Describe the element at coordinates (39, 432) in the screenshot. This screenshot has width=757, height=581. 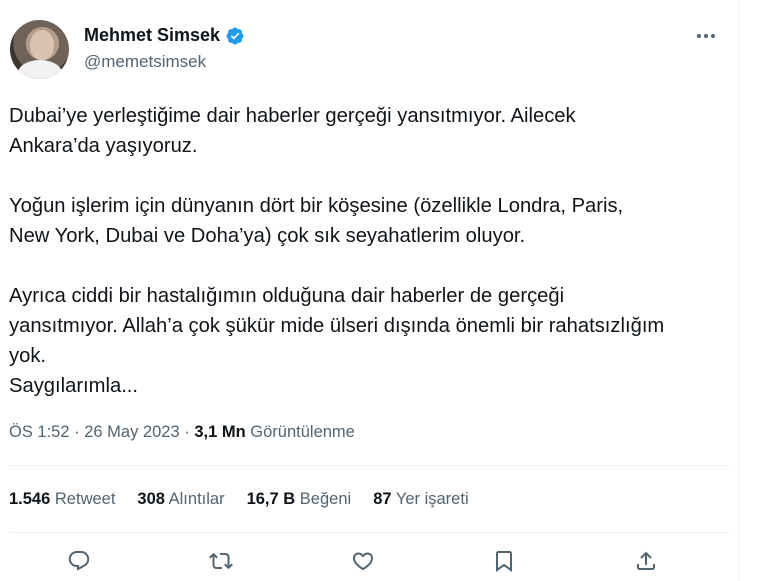
I see `tweet-time: ÖS 1:52` at that location.